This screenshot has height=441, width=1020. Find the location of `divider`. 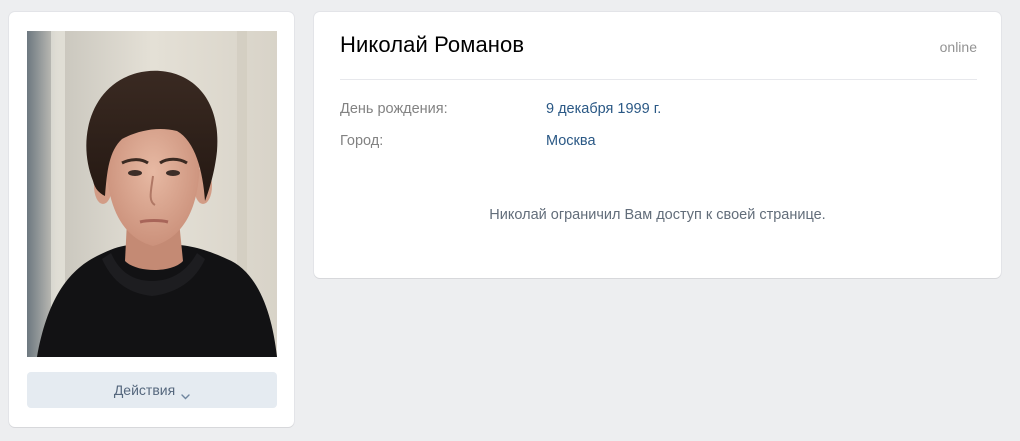

divider is located at coordinates (658, 79).